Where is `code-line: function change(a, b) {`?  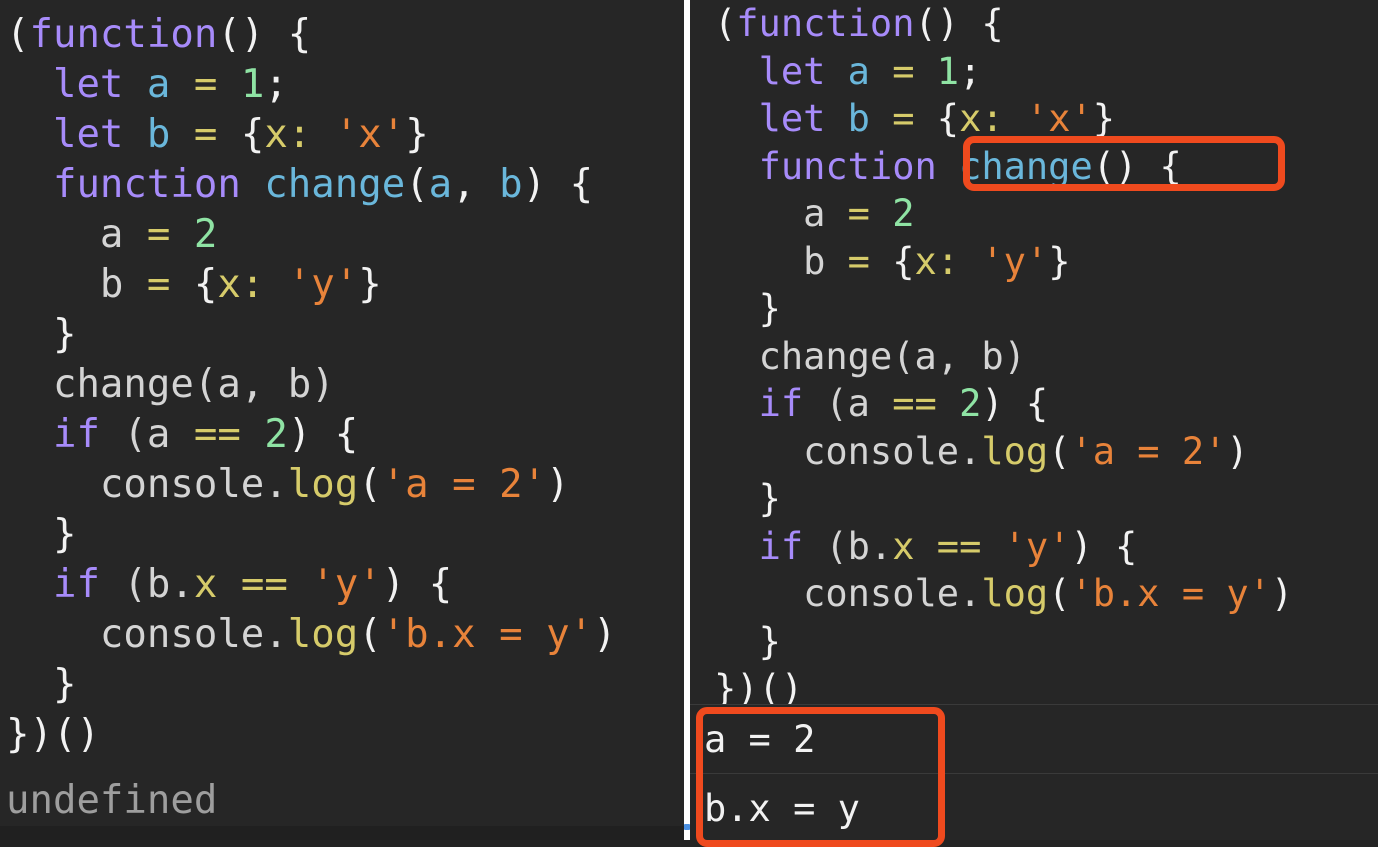 code-line: function change(a, b) { is located at coordinates (323, 184).